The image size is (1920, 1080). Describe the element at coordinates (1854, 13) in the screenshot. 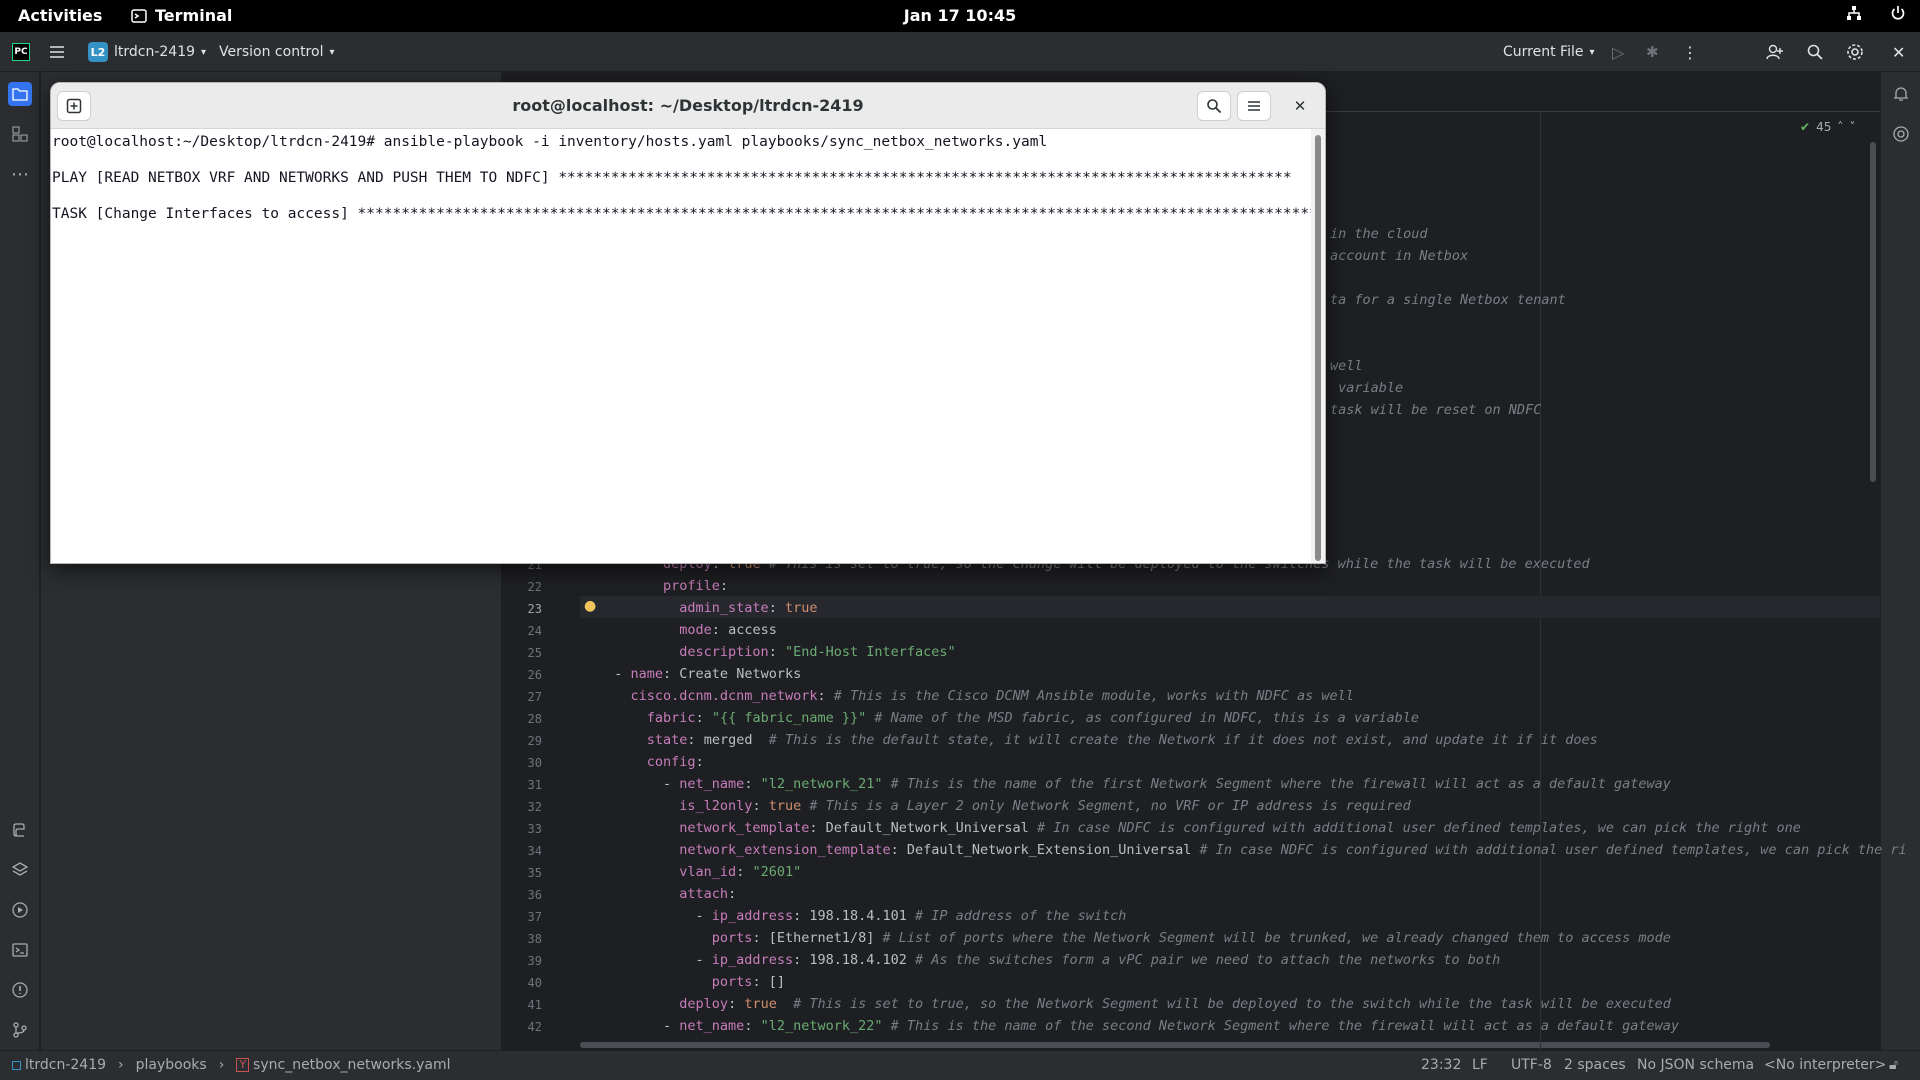

I see `network-icon` at that location.